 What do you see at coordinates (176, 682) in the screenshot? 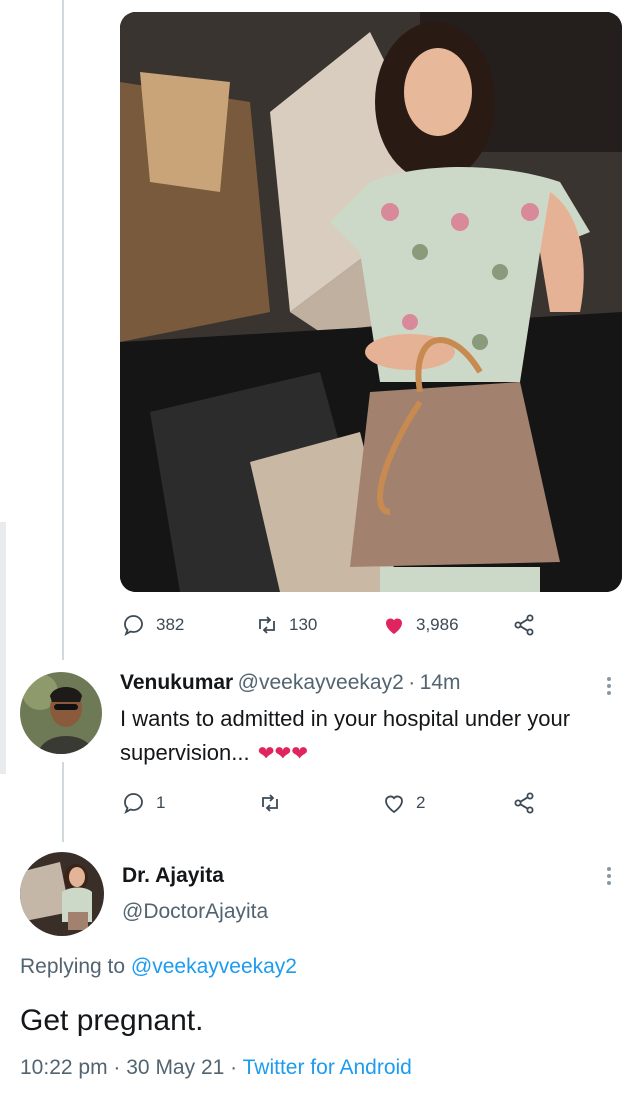
I see `display-name: Venukumar` at bounding box center [176, 682].